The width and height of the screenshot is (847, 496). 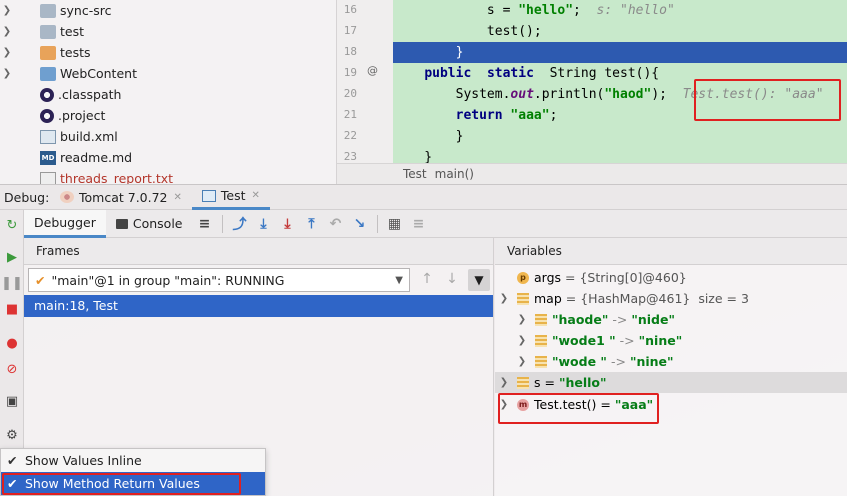 What do you see at coordinates (537, 382) in the screenshot?
I see `variable-name: s` at bounding box center [537, 382].